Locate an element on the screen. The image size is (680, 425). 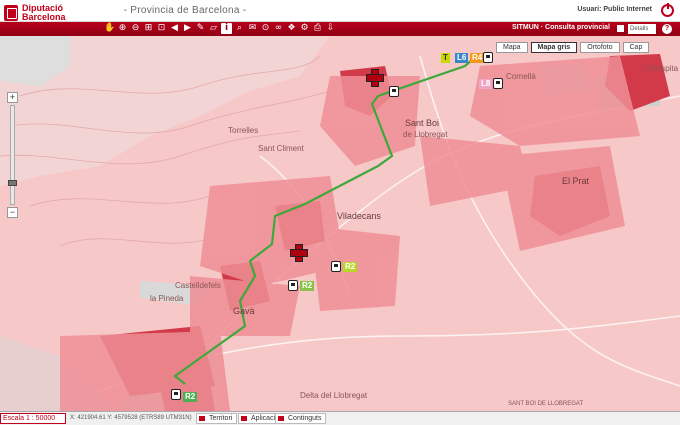
label-el-prat: El Prat is located at coordinates (576, 181).